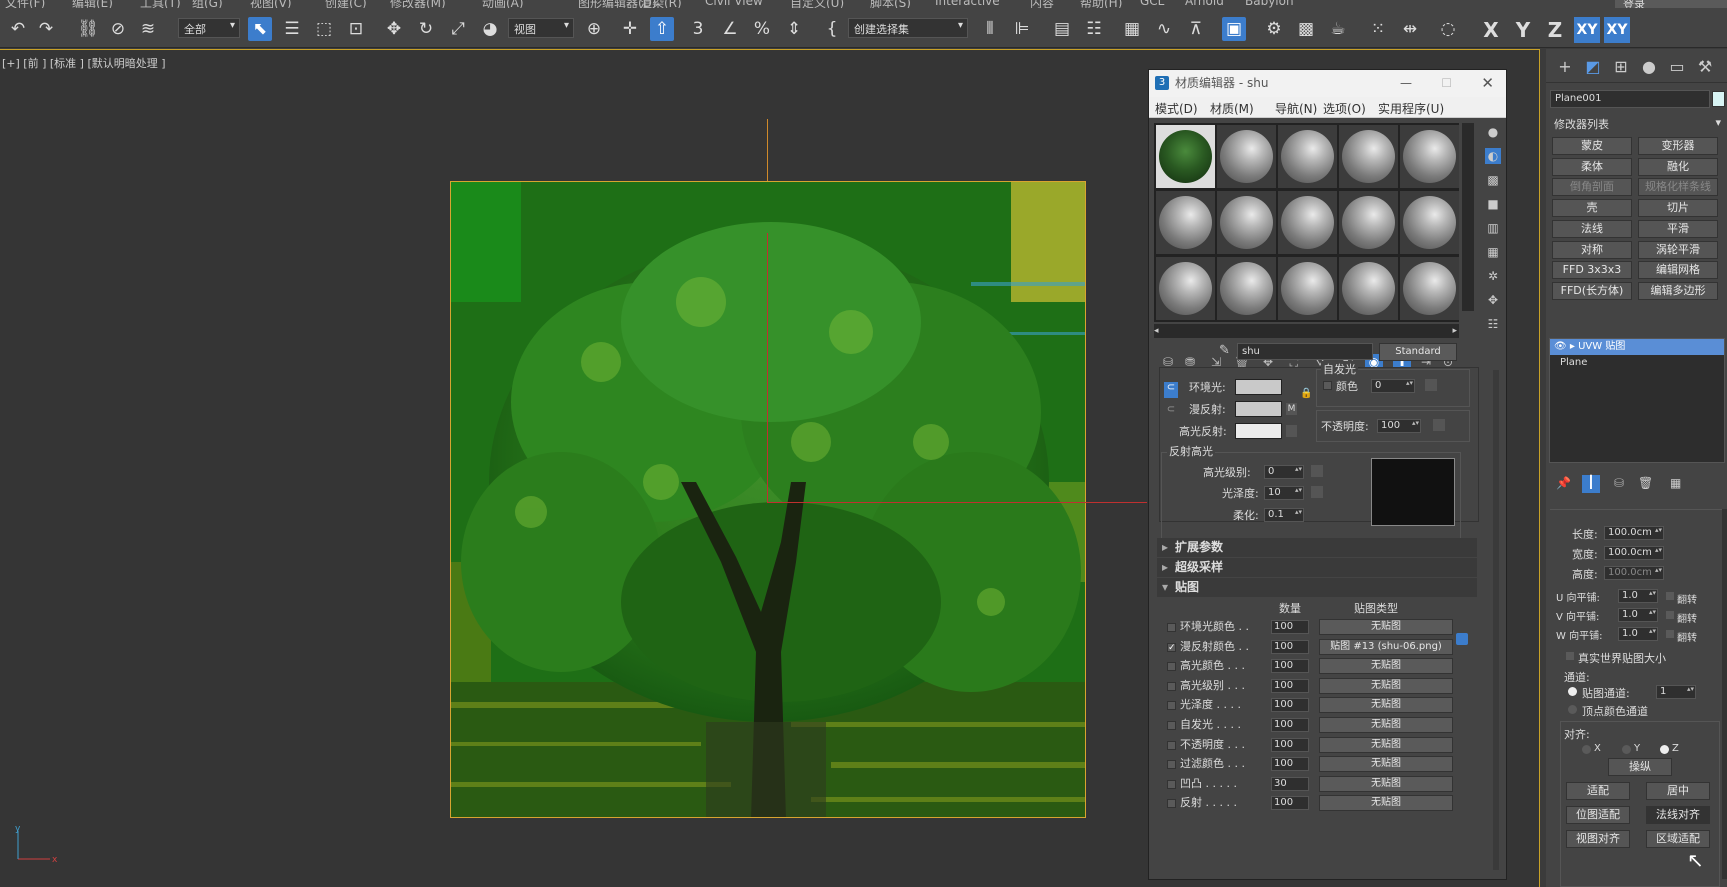  Describe the element at coordinates (1560, 346) in the screenshot. I see `visibility-eye-icon: 👁` at that location.